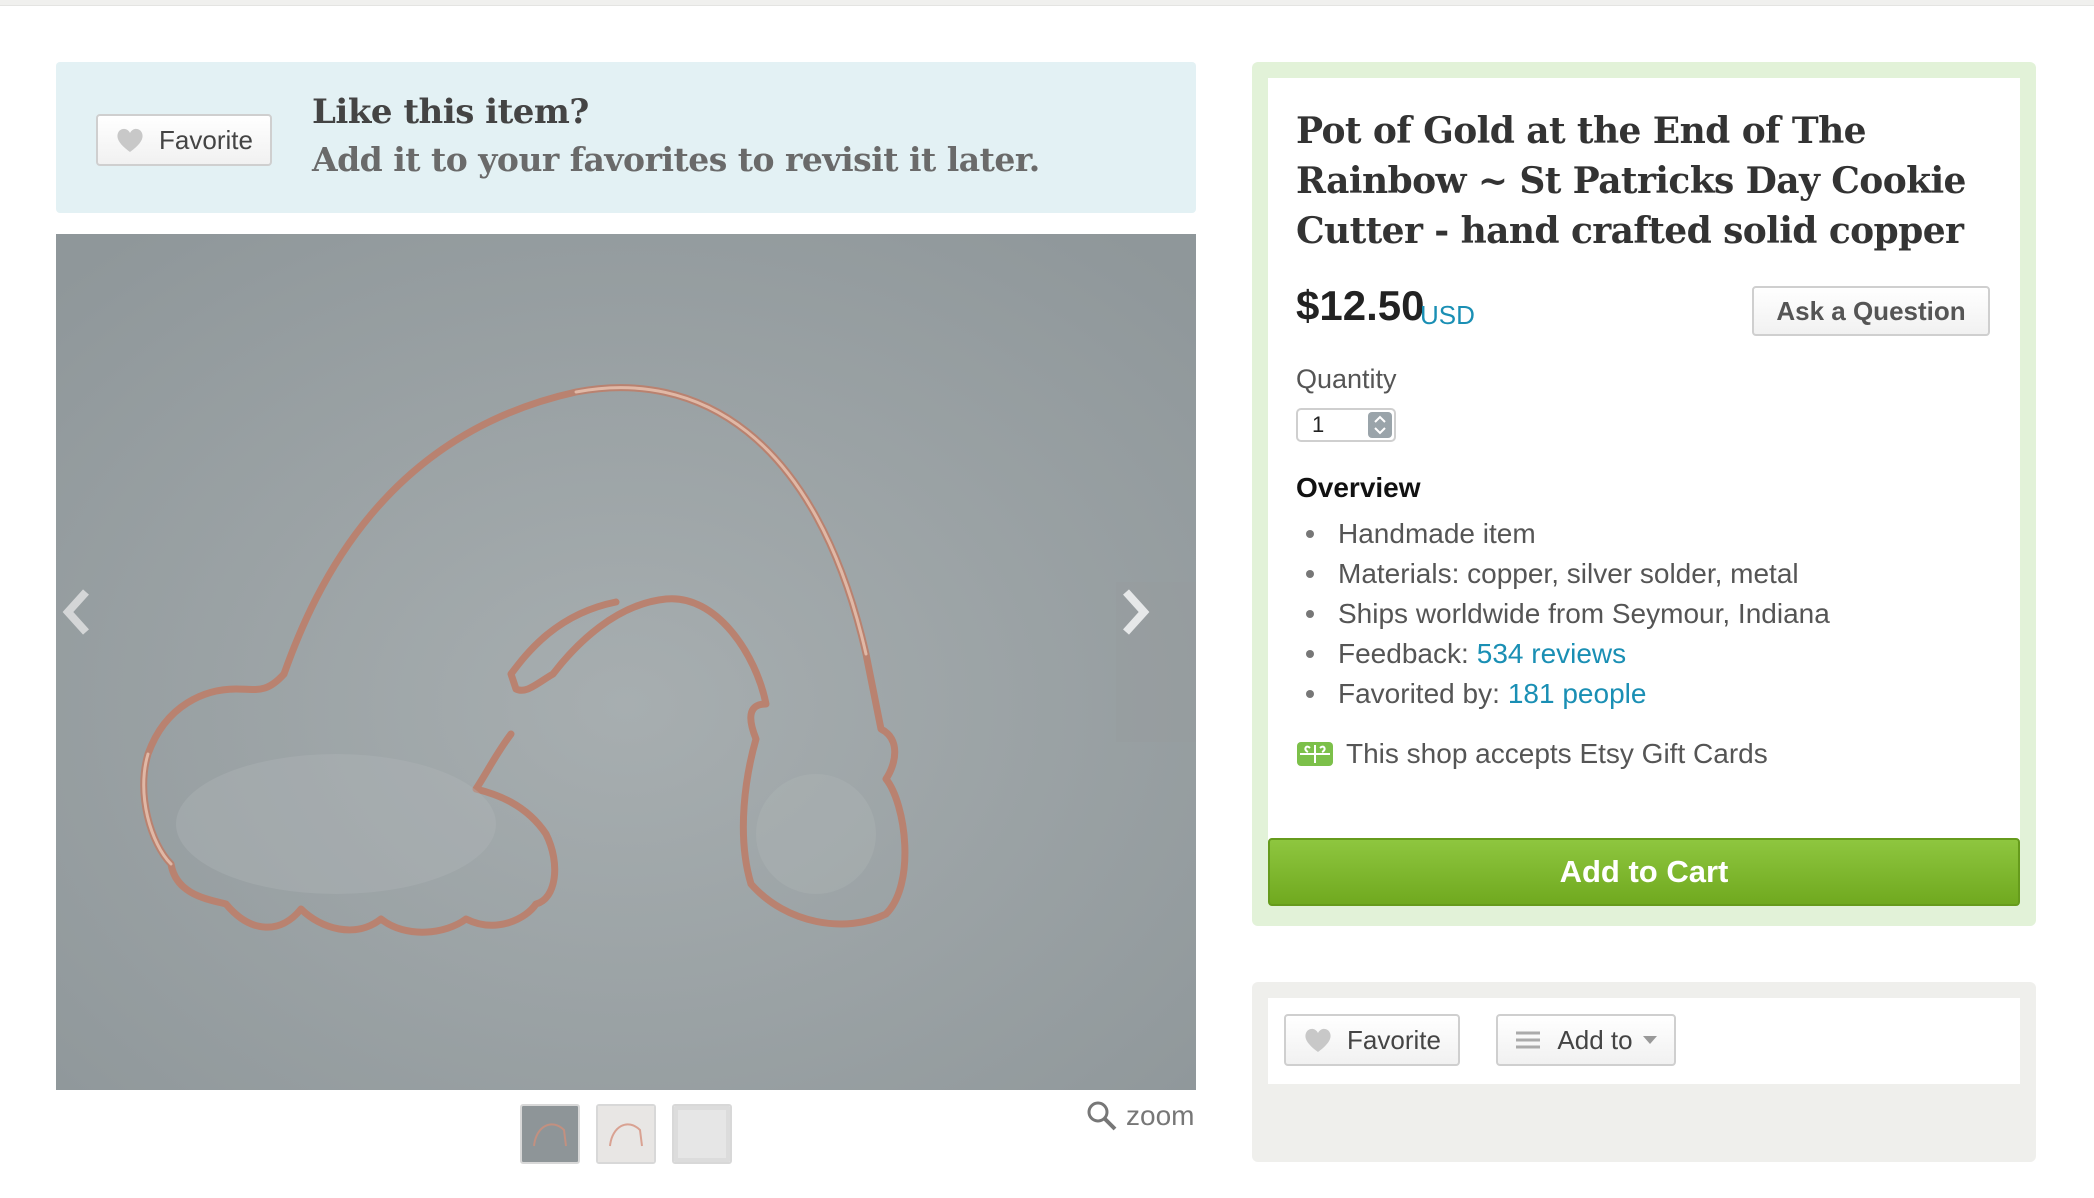 The height and width of the screenshot is (1198, 2094). Describe the element at coordinates (1136, 612) in the screenshot. I see `chevron-right-icon` at that location.